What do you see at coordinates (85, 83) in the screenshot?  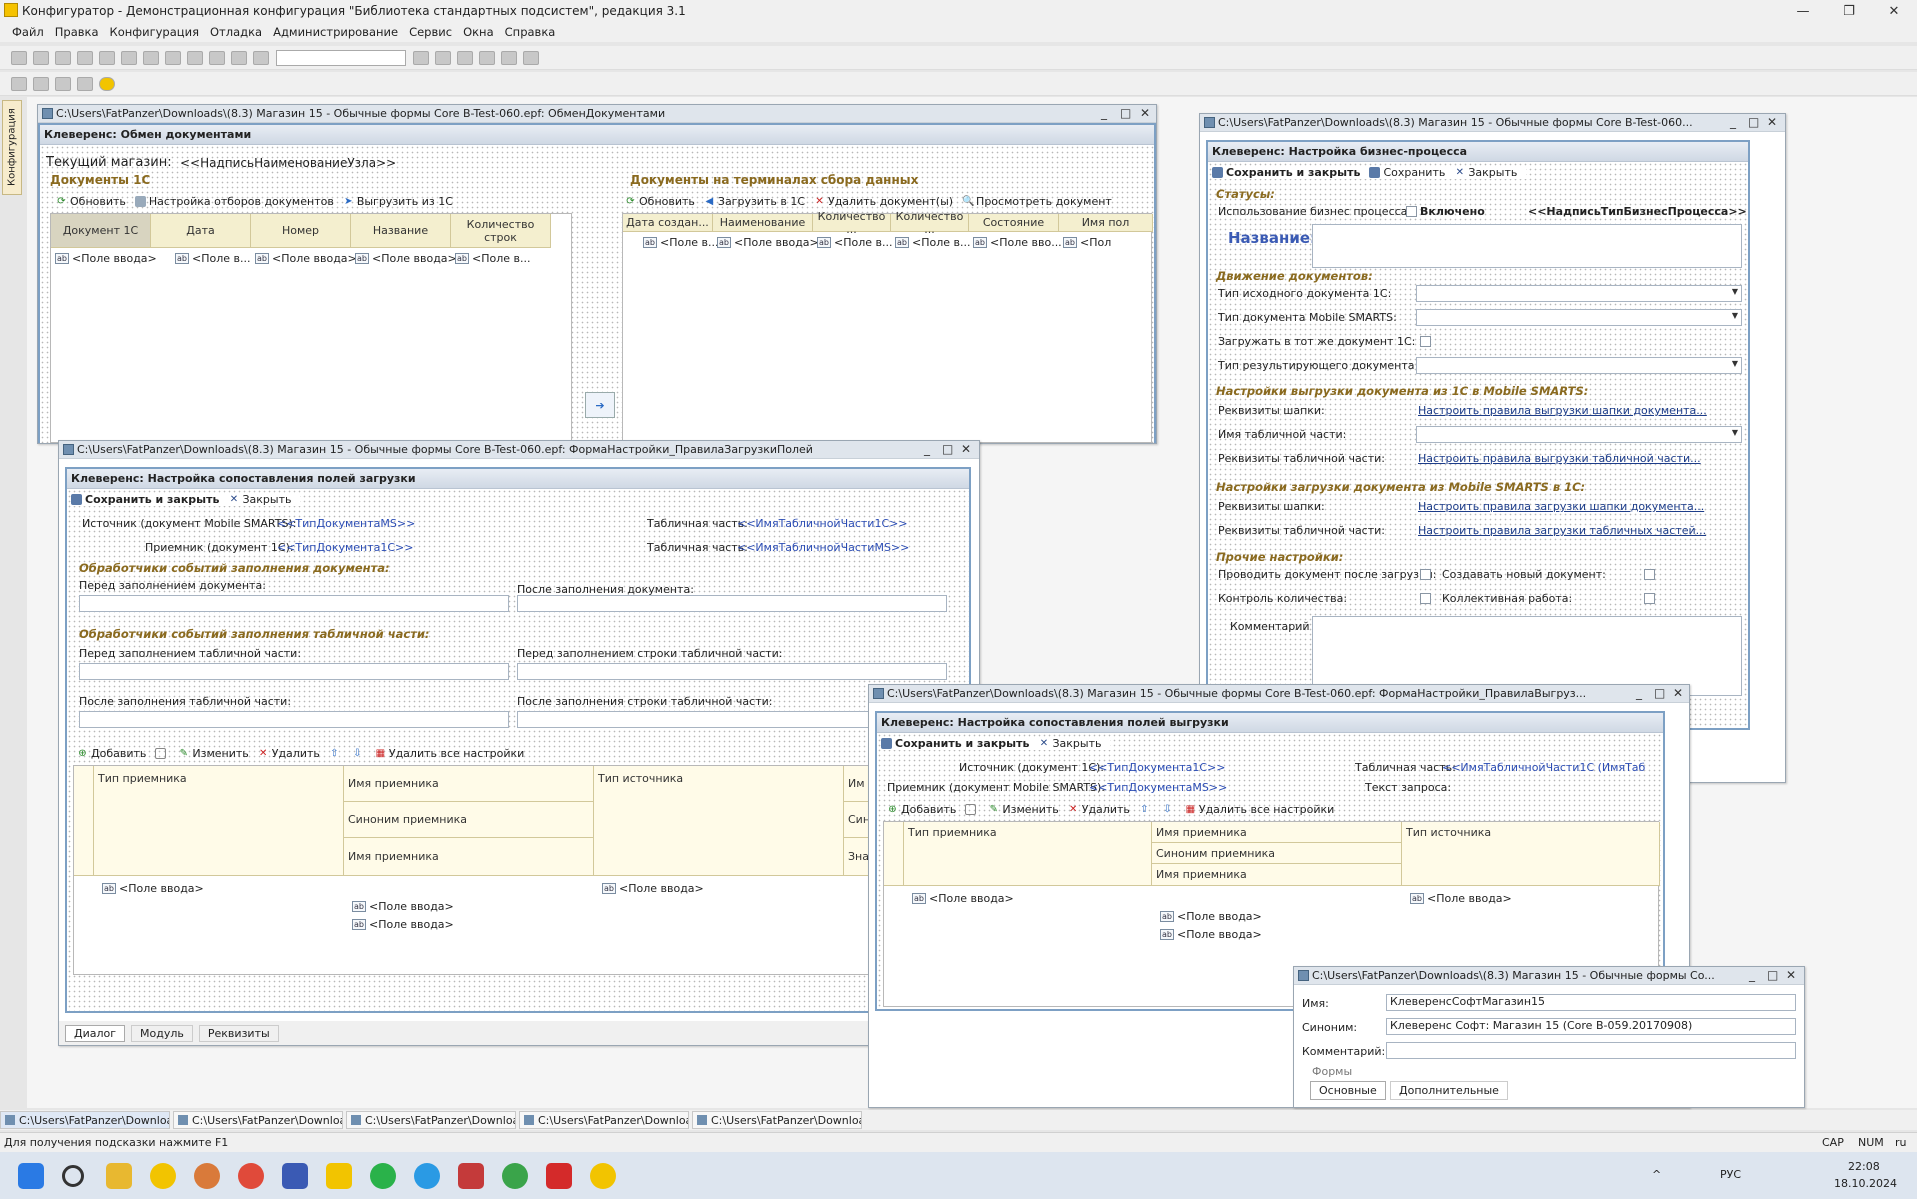 I see `table-icon` at bounding box center [85, 83].